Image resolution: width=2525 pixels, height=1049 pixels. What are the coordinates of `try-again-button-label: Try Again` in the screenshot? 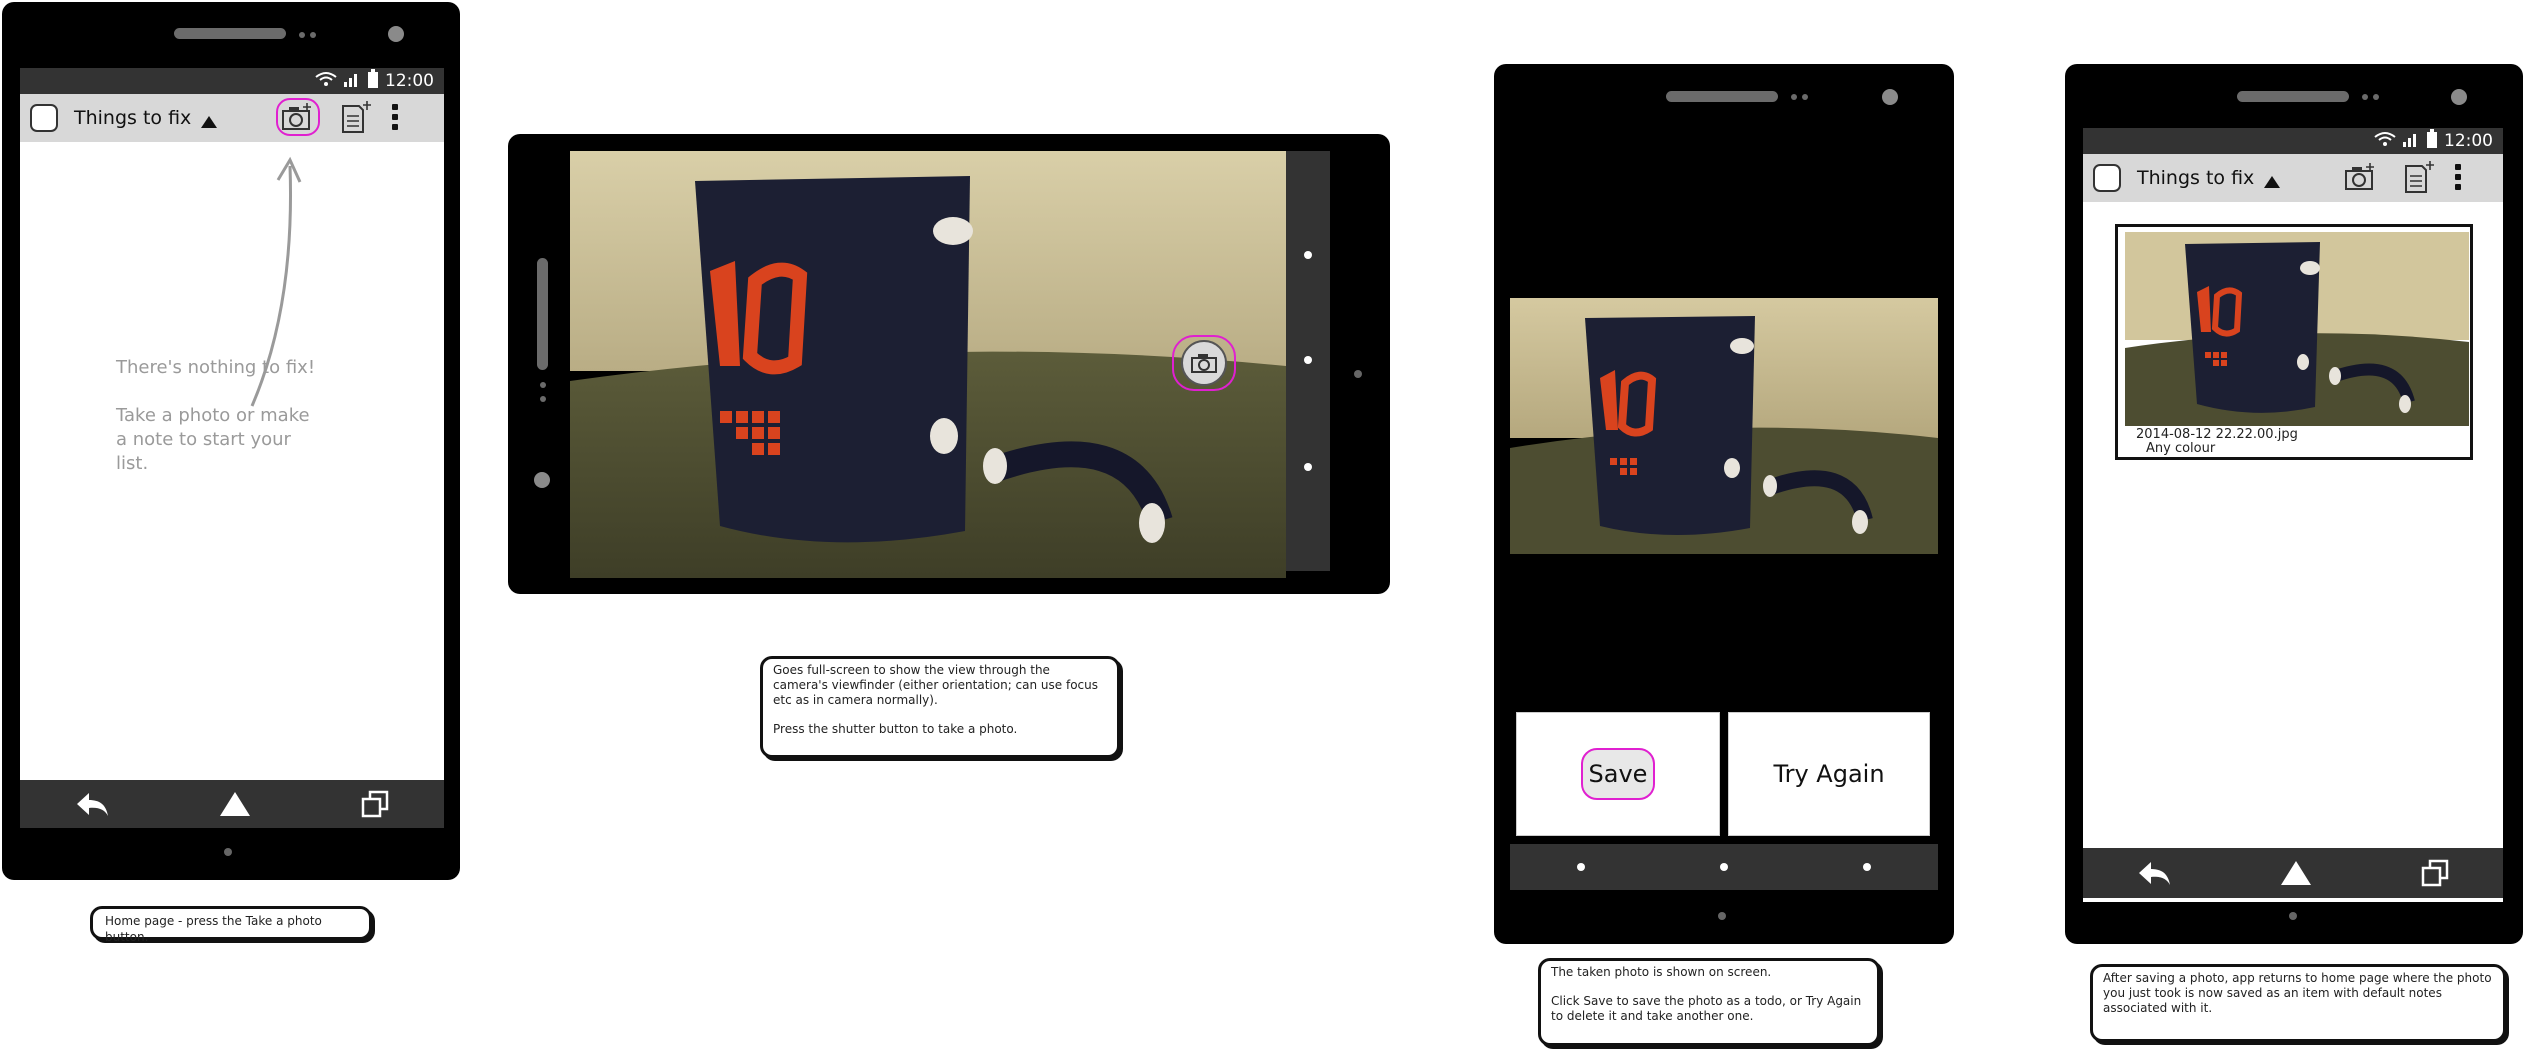 It's located at (1829, 774).